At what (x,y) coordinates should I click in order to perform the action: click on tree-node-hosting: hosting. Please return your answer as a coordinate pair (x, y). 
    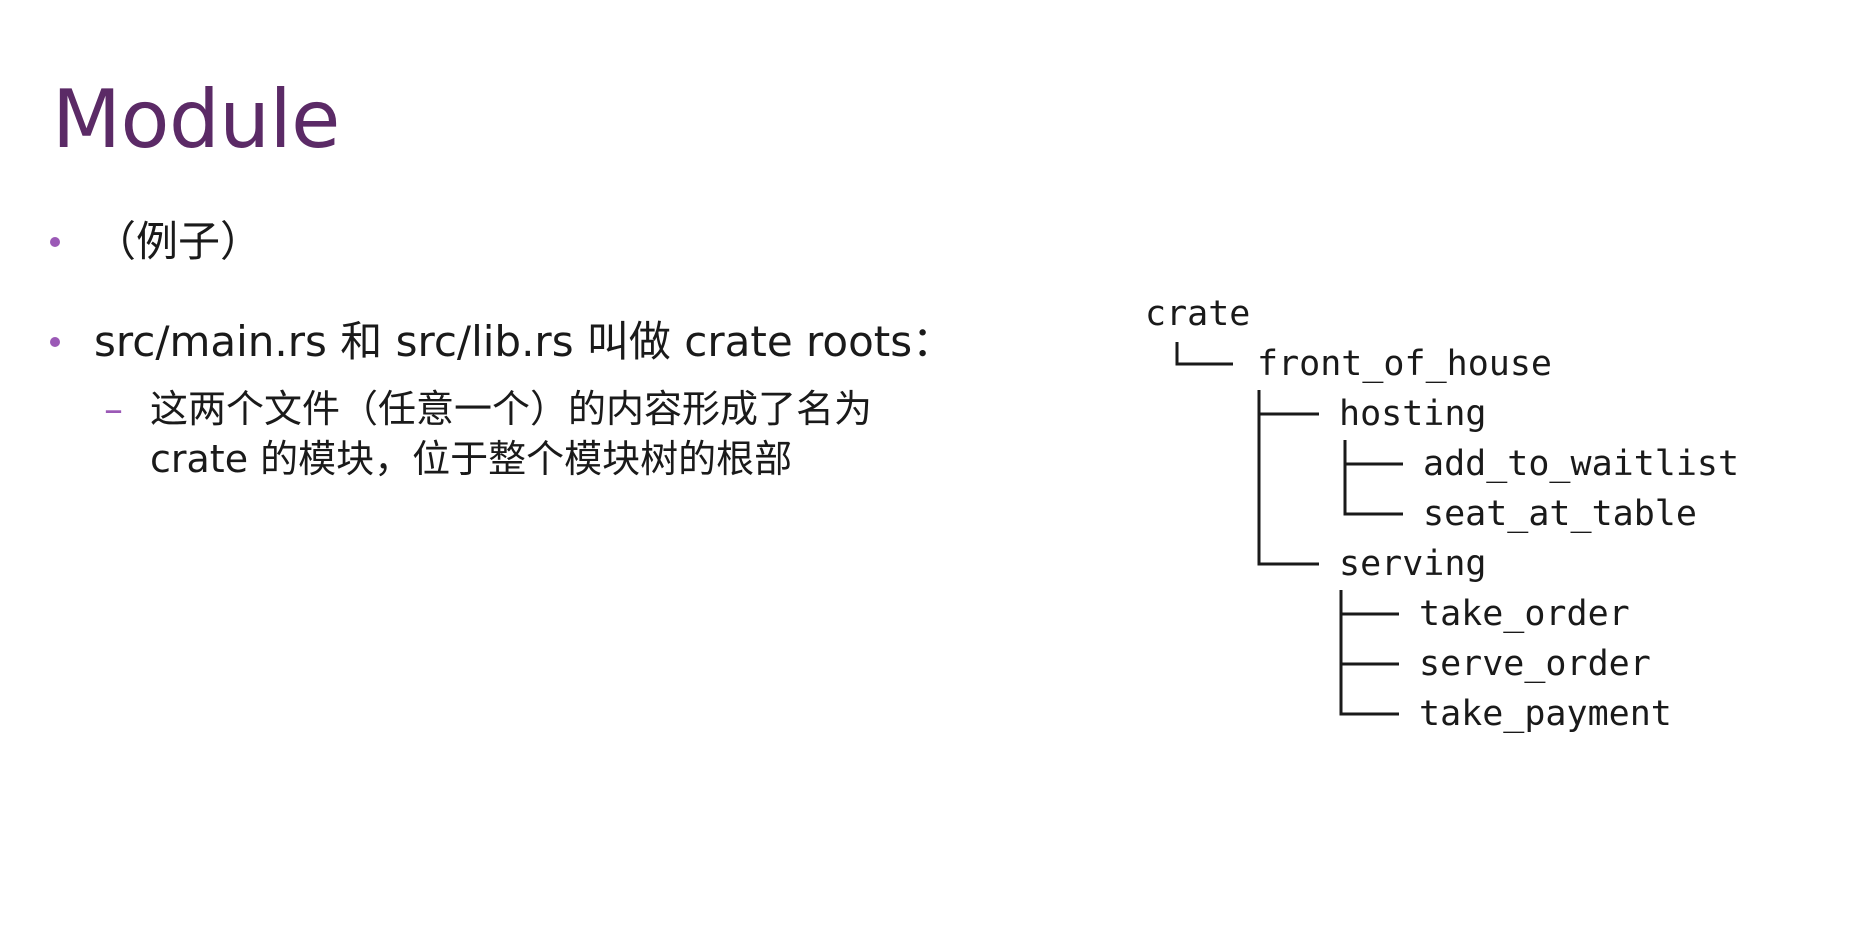
    Looking at the image, I should click on (1413, 414).